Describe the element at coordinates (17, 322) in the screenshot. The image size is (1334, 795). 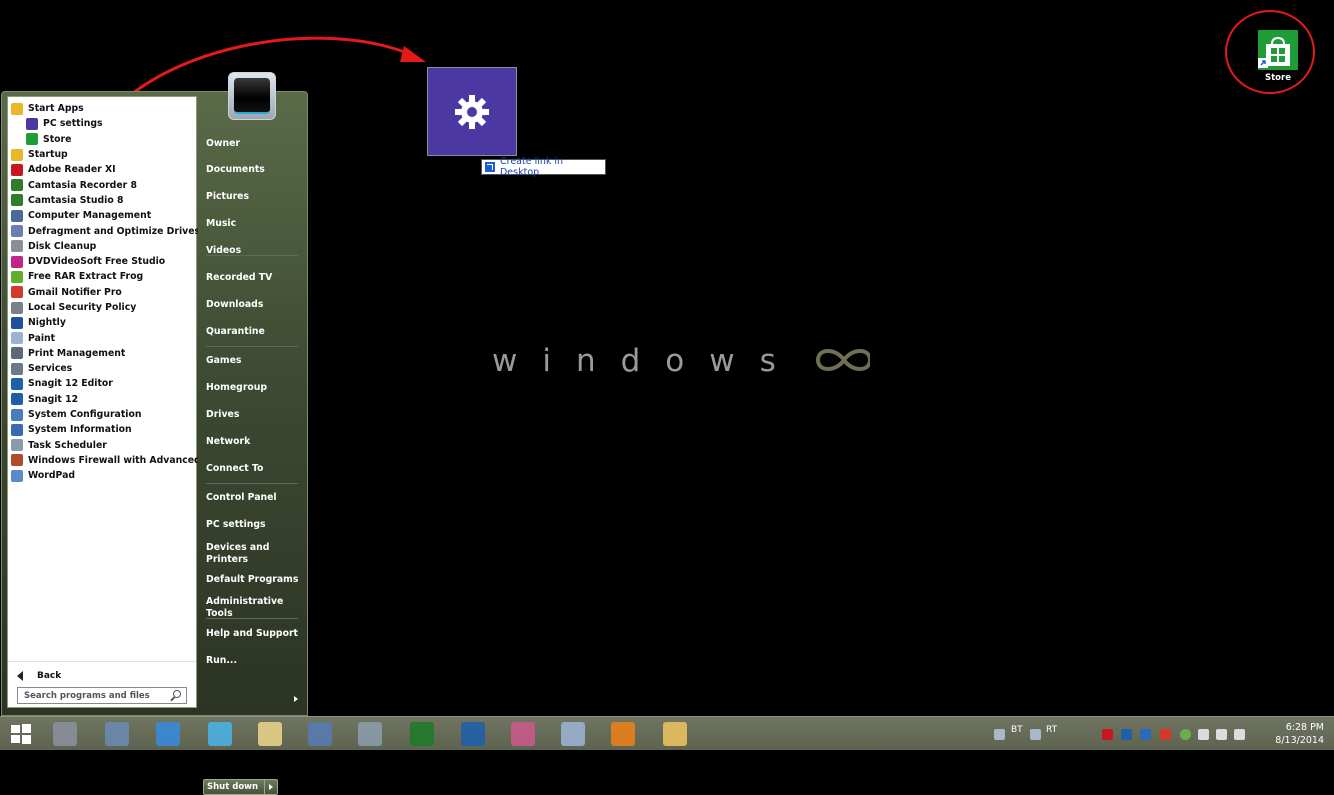
I see `nightly-icon` at that location.